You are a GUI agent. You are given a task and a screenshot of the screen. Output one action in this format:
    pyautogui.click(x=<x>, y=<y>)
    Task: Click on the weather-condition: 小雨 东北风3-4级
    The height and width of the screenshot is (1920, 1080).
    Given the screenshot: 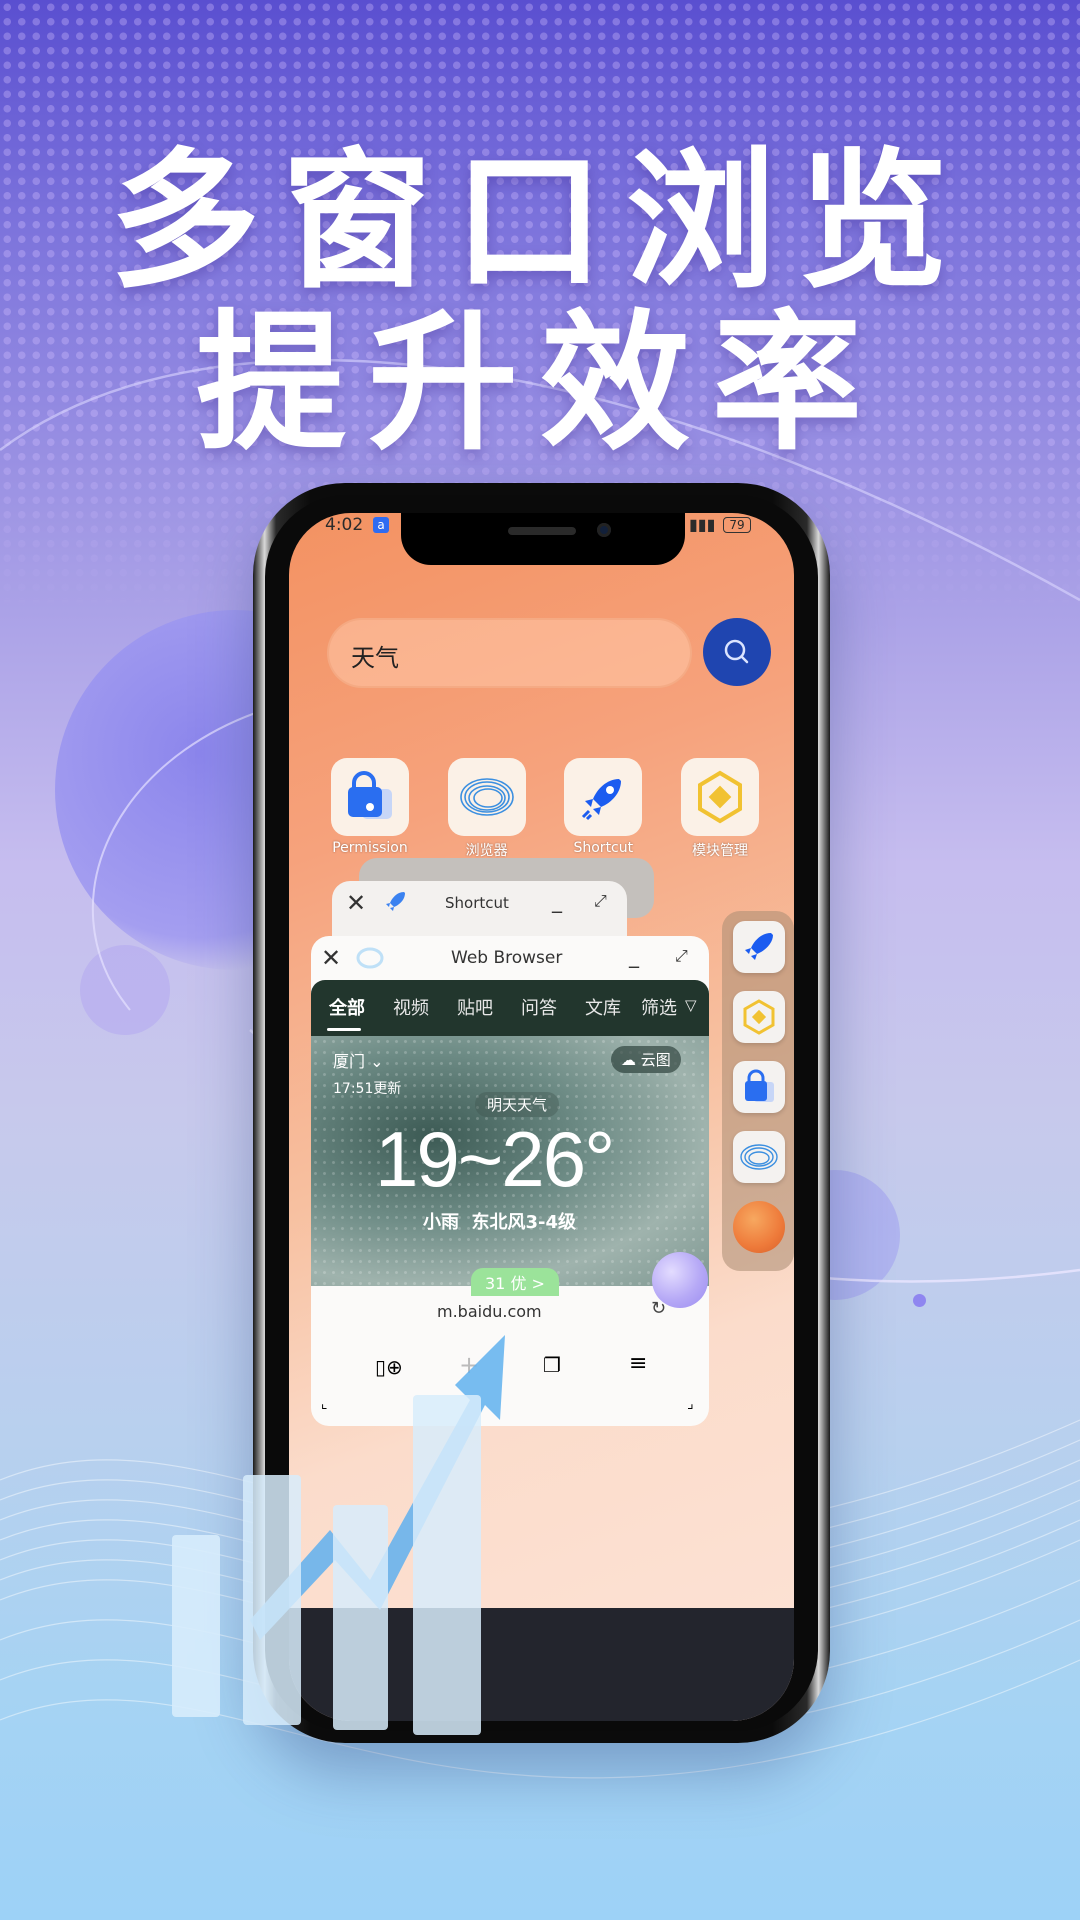 What is the action you would take?
    pyautogui.click(x=500, y=1222)
    